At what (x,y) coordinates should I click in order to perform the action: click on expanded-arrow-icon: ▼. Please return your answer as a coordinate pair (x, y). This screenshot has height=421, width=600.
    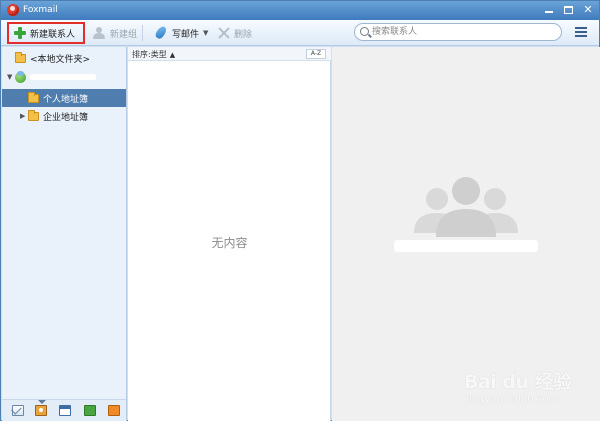
    Looking at the image, I should click on (11, 77).